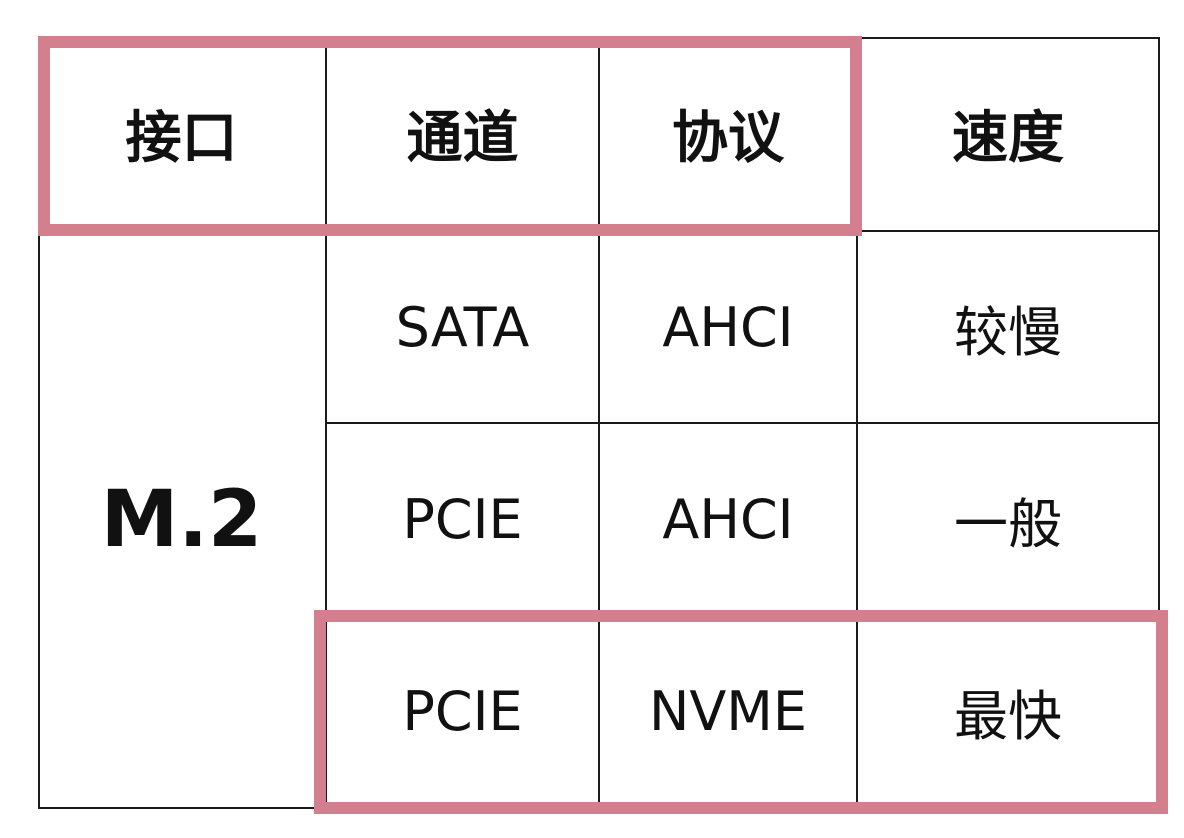 Image resolution: width=1184 pixels, height=838 pixels. I want to click on row1-speed-cell: 较慢, so click(1009, 328).